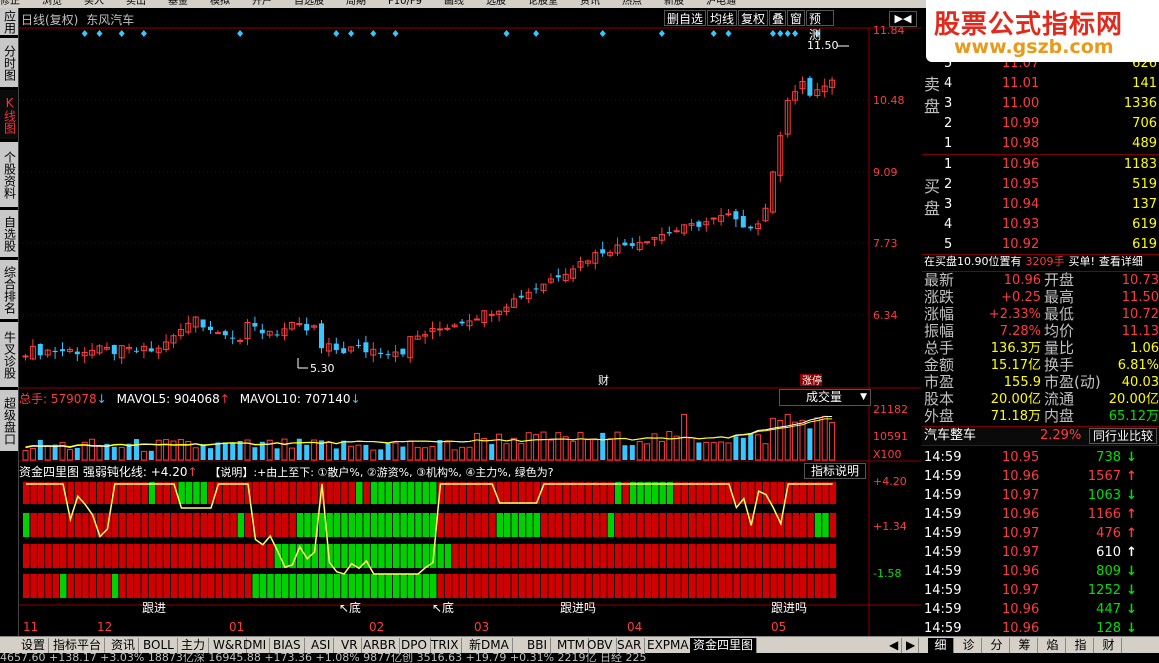 This screenshot has height=663, width=1159. What do you see at coordinates (287, 645) in the screenshot?
I see `indicator-tab: BIAS` at bounding box center [287, 645].